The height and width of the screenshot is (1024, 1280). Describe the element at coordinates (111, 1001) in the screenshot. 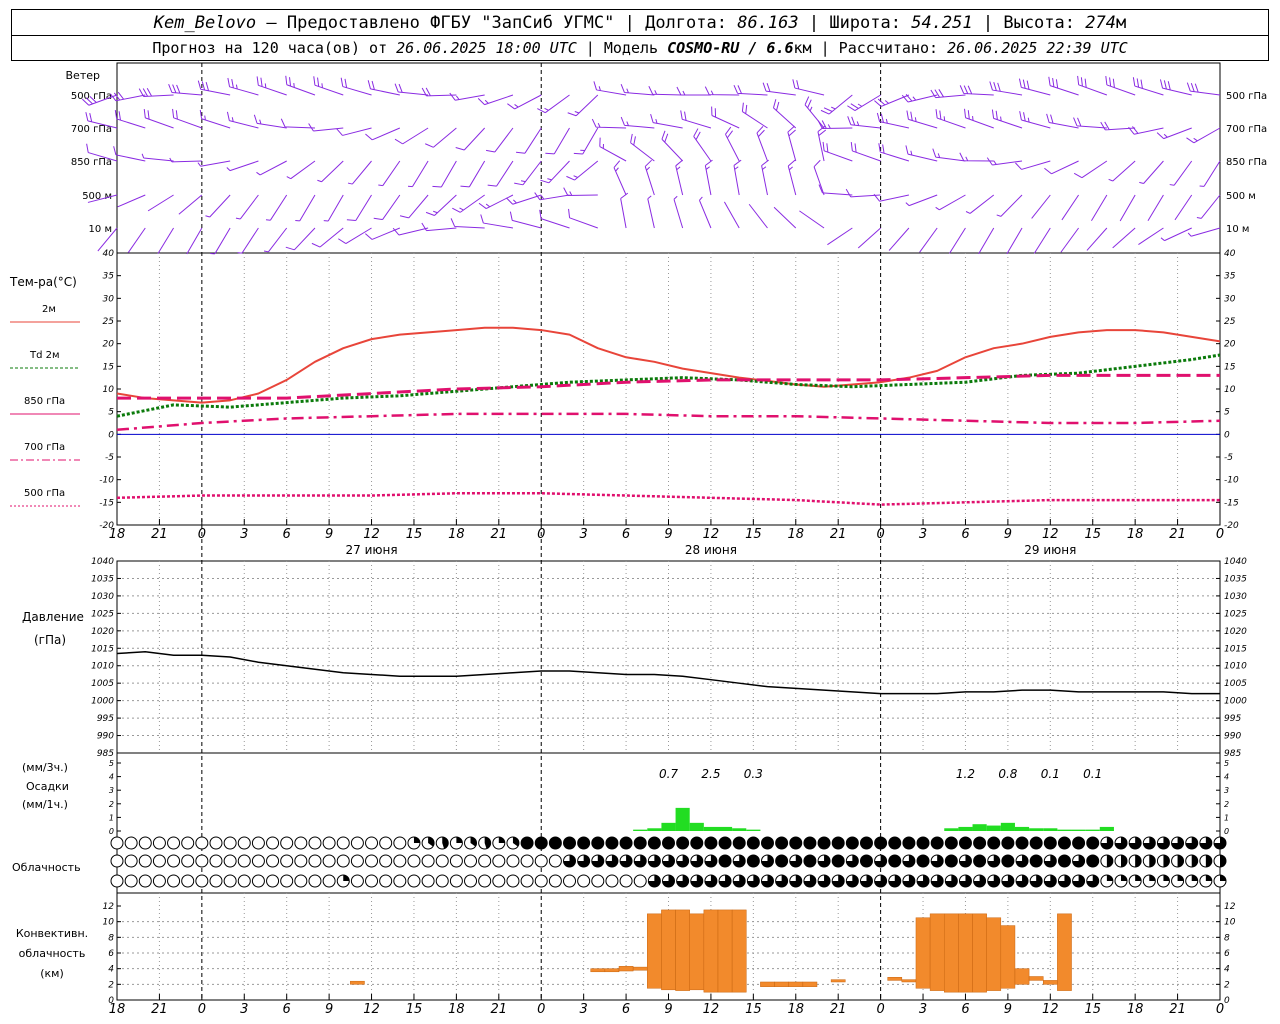

I see `conv-axis-tick-label: 0` at that location.